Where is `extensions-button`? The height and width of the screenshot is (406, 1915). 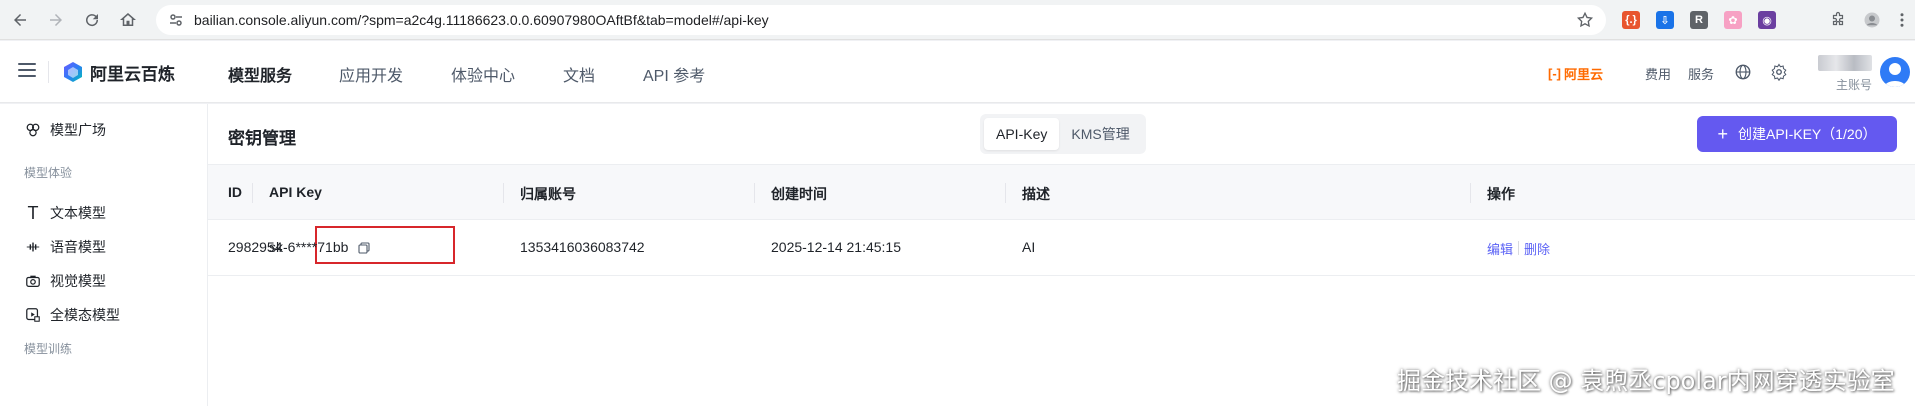 extensions-button is located at coordinates (1838, 20).